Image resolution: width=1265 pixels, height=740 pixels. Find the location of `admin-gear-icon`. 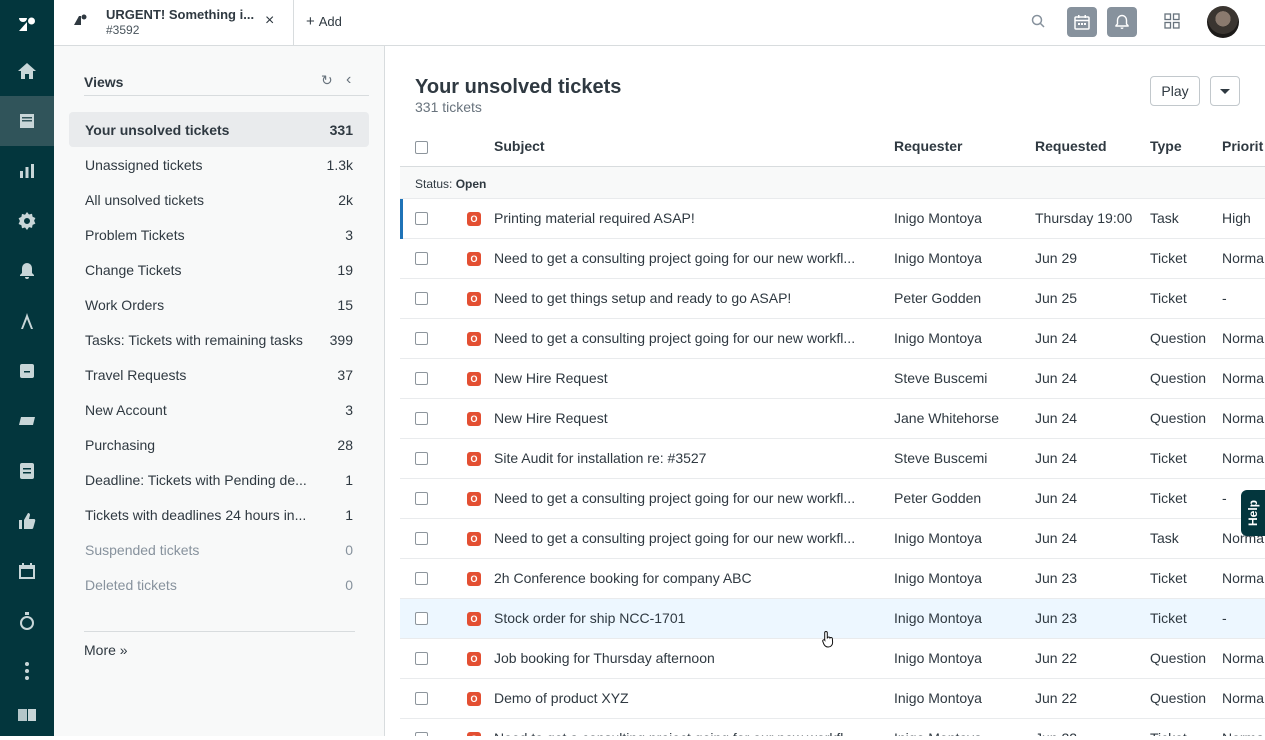

admin-gear-icon is located at coordinates (27, 221).